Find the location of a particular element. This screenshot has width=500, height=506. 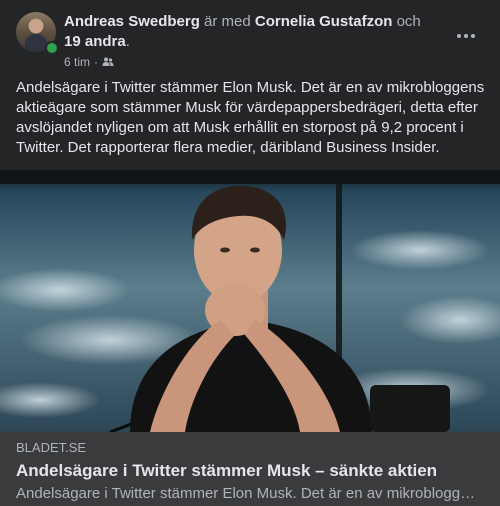

with-text: är med is located at coordinates (227, 21).